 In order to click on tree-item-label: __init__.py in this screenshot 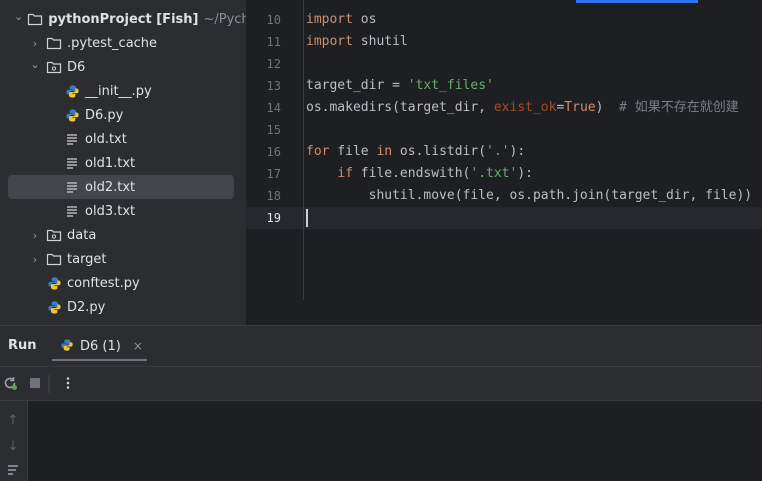, I will do `click(118, 91)`.